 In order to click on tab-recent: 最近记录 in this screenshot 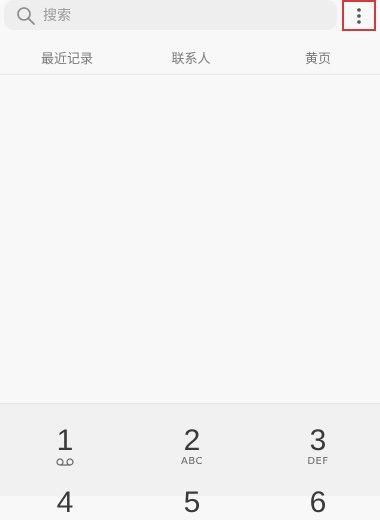, I will do `click(67, 57)`.